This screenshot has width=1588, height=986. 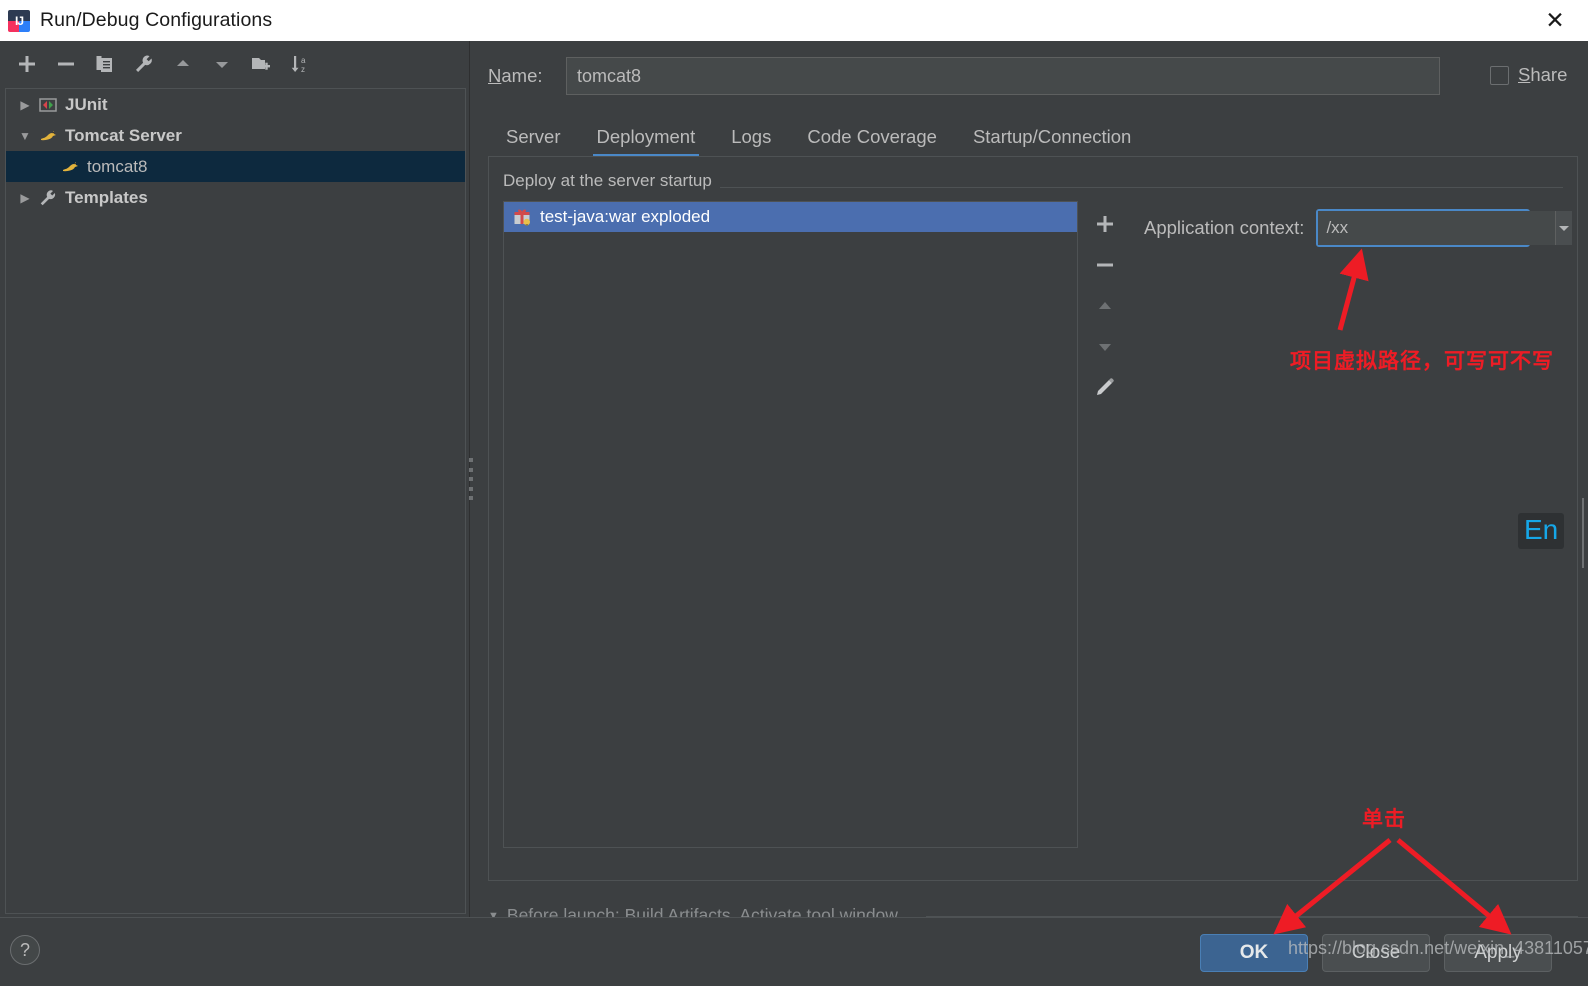 What do you see at coordinates (300, 64) in the screenshot?
I see `sort-az-icon: a z` at bounding box center [300, 64].